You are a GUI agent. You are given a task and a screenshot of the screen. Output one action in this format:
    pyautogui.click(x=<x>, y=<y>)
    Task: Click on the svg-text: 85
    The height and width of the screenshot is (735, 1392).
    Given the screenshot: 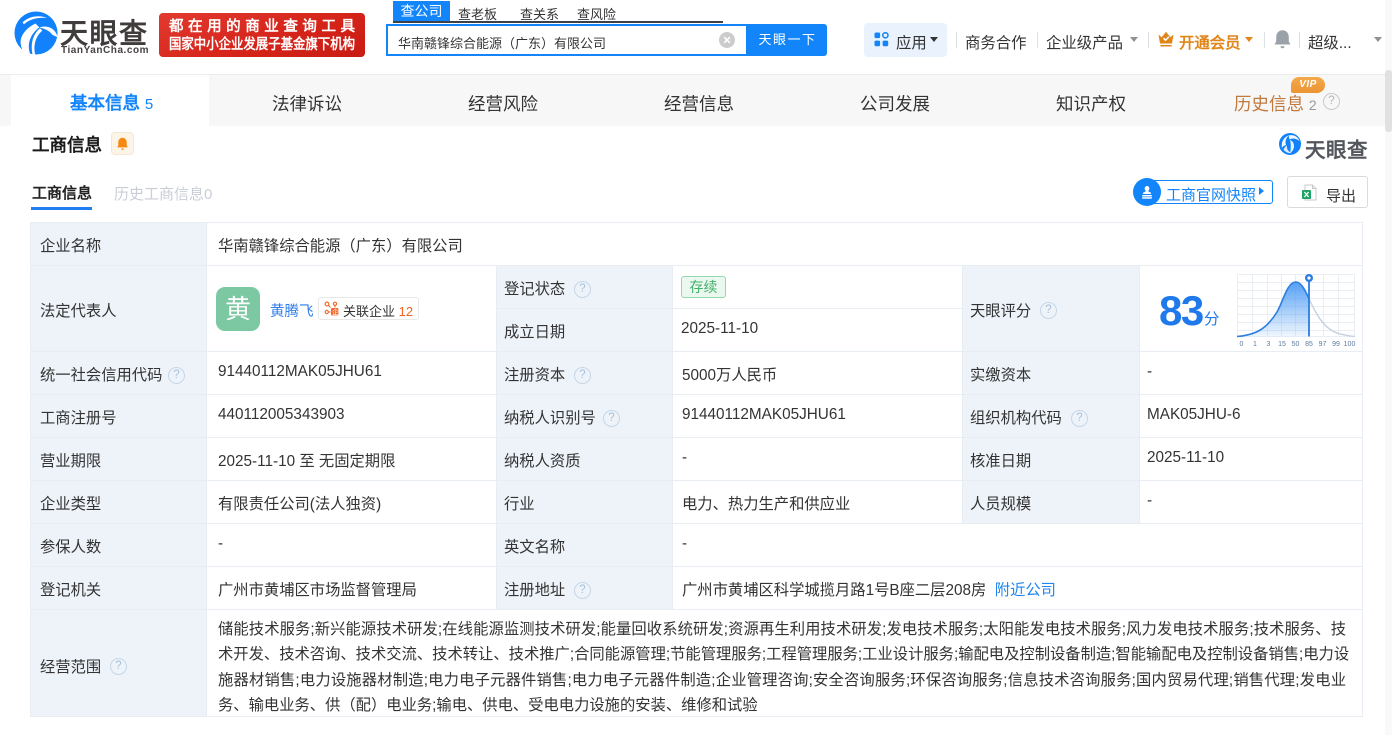 What is the action you would take?
    pyautogui.click(x=1309, y=344)
    